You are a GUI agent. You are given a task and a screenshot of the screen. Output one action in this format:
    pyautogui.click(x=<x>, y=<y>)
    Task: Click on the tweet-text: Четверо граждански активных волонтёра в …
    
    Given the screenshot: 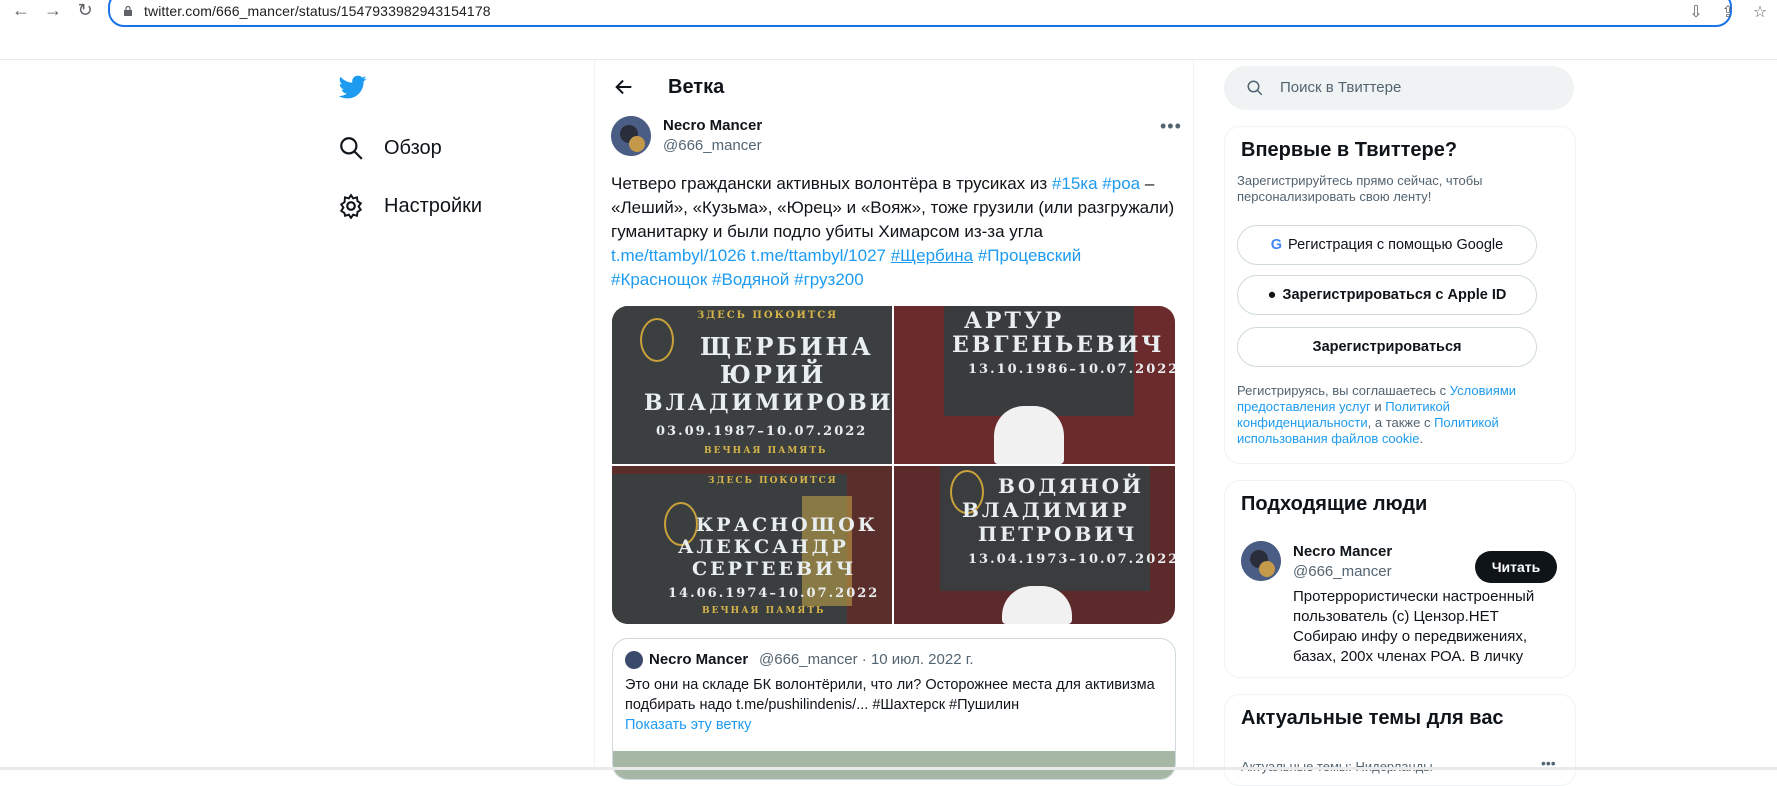 What is the action you would take?
    pyautogui.click(x=896, y=232)
    